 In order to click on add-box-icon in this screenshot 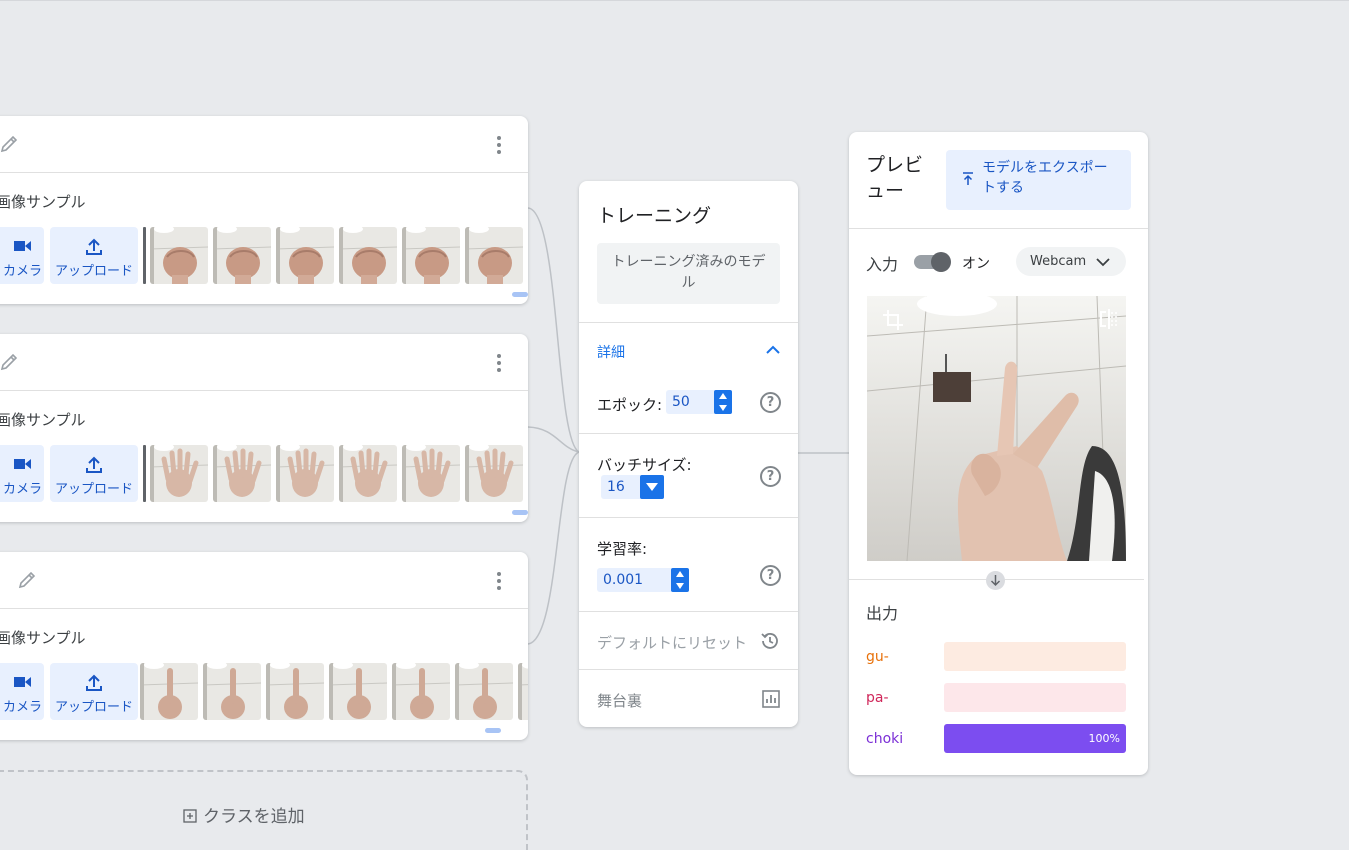, I will do `click(190, 816)`.